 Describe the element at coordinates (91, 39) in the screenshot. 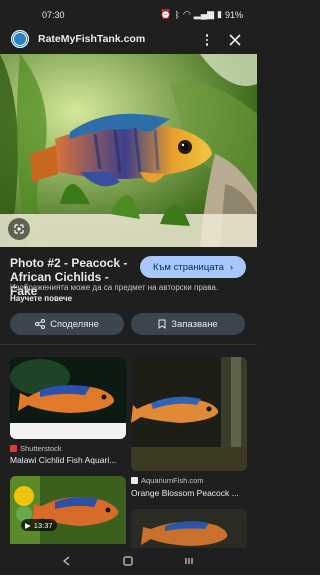

I see `site-name: RateMyFishTank.com` at that location.